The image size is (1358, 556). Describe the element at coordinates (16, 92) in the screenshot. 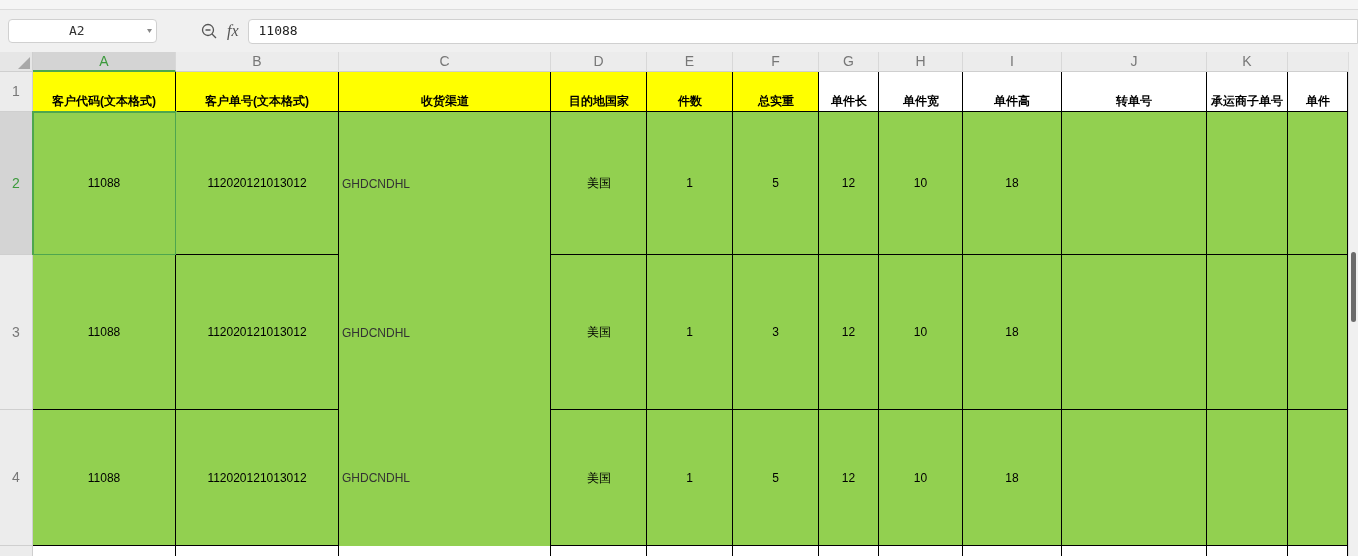

I see `row-header: 1` at that location.